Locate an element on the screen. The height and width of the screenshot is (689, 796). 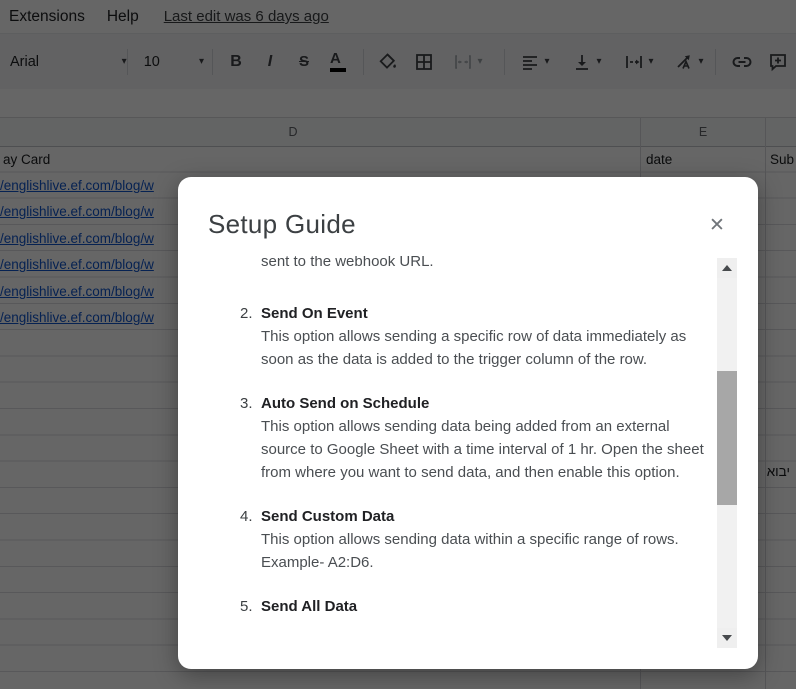
guide-partial-line: sent to the webhook URL. is located at coordinates (347, 263).